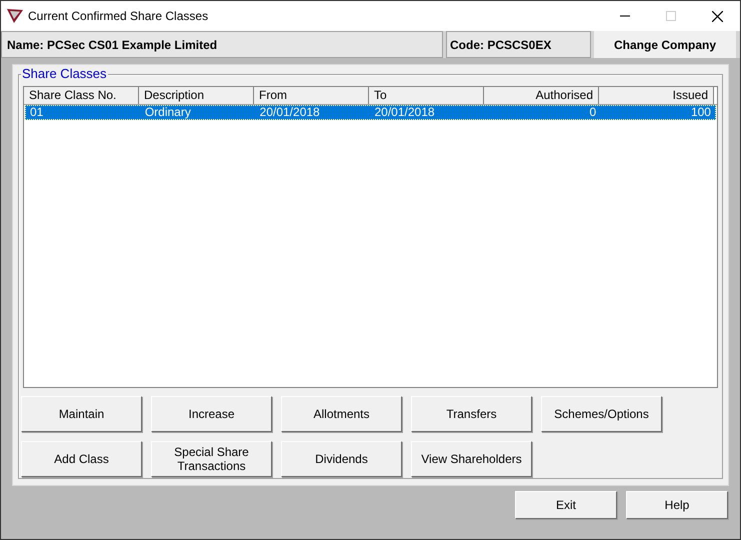  I want to click on app-logo-icon, so click(15, 16).